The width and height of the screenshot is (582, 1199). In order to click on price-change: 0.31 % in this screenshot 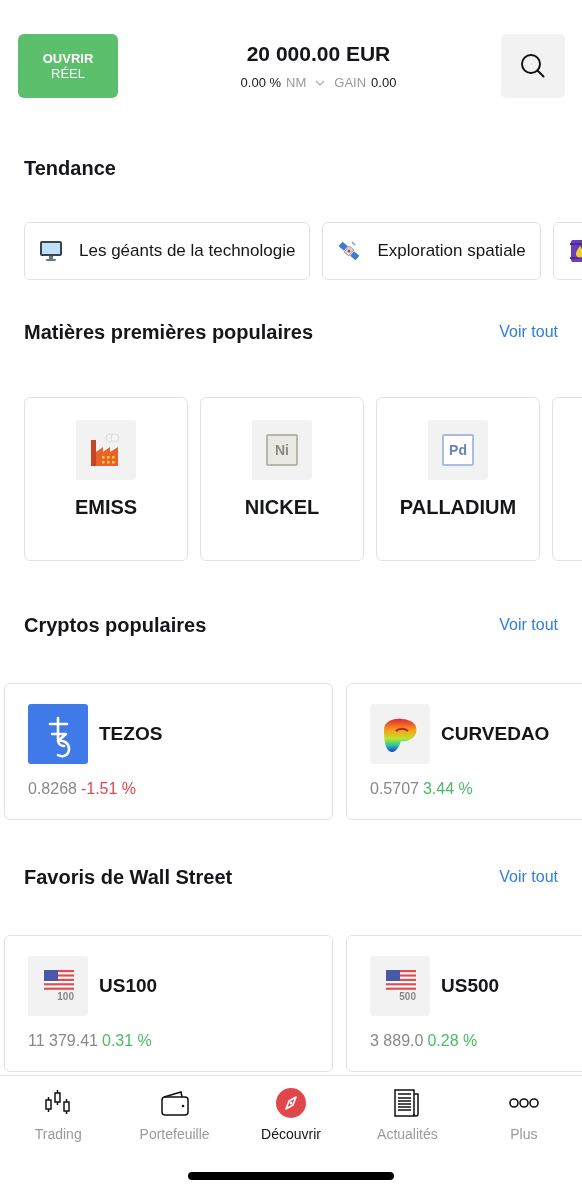, I will do `click(127, 1041)`.